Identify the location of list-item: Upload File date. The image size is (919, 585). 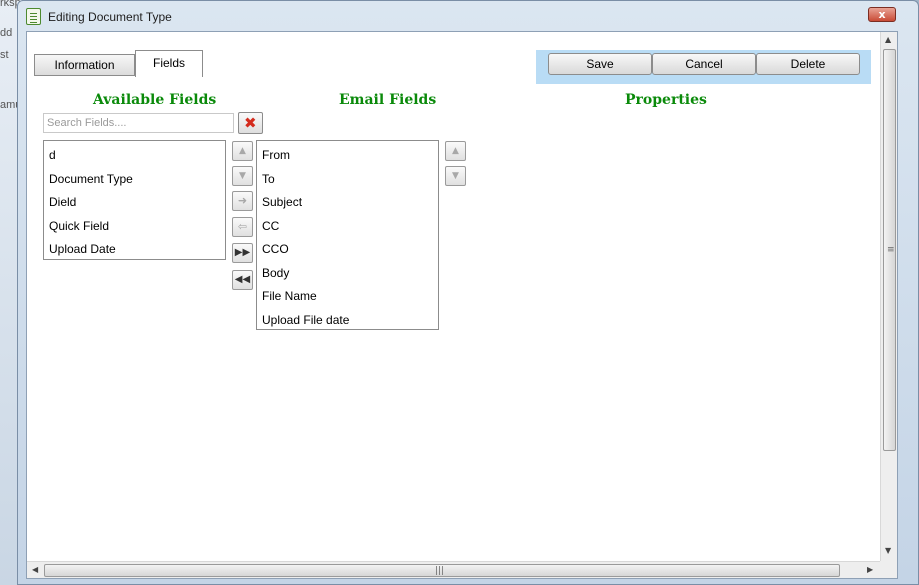
(347, 321).